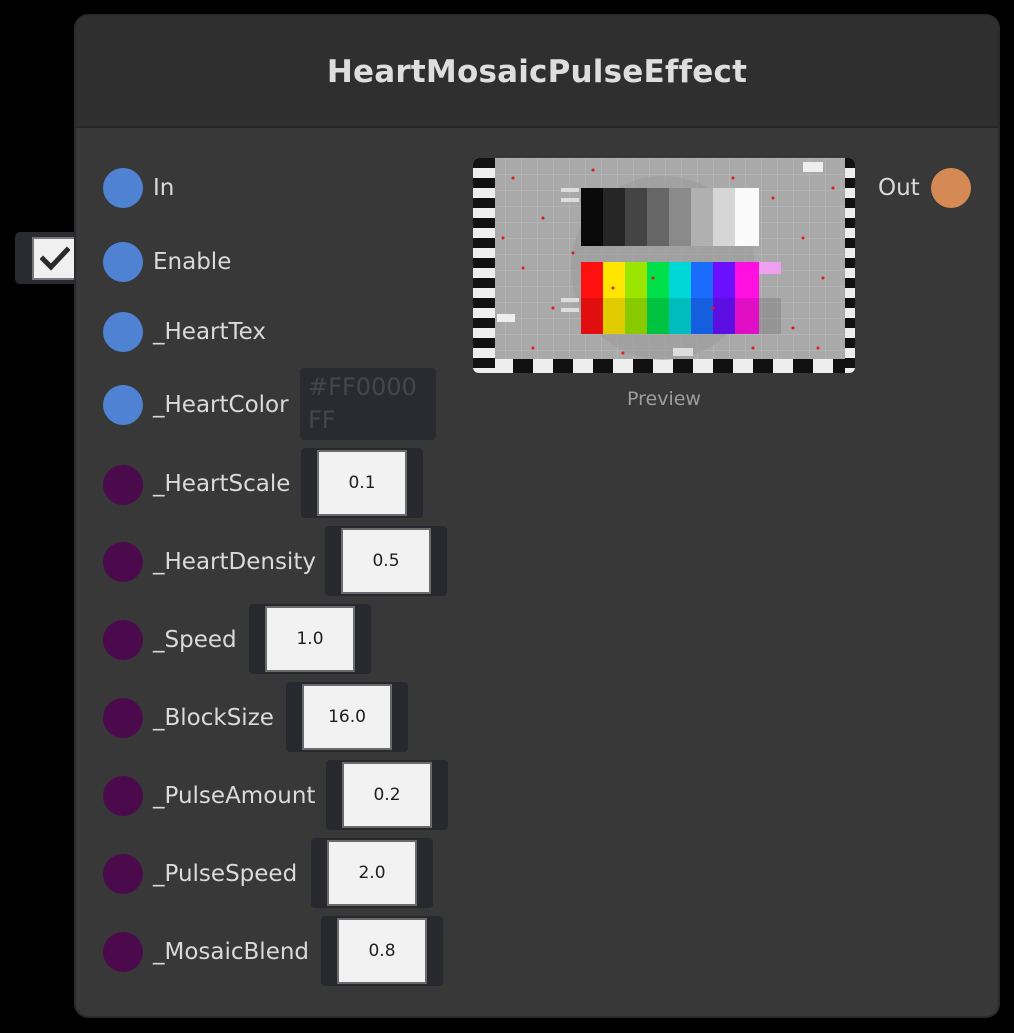  I want to click on port-heart-density, so click(123, 562).